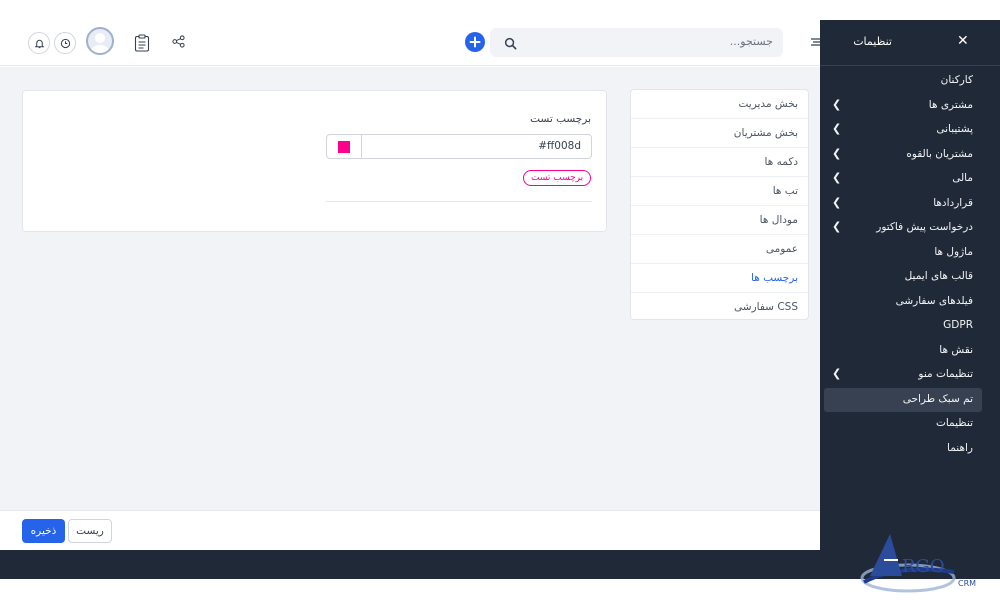 This screenshot has height=600, width=1000. I want to click on menu-toggle-button, so click(815, 42).